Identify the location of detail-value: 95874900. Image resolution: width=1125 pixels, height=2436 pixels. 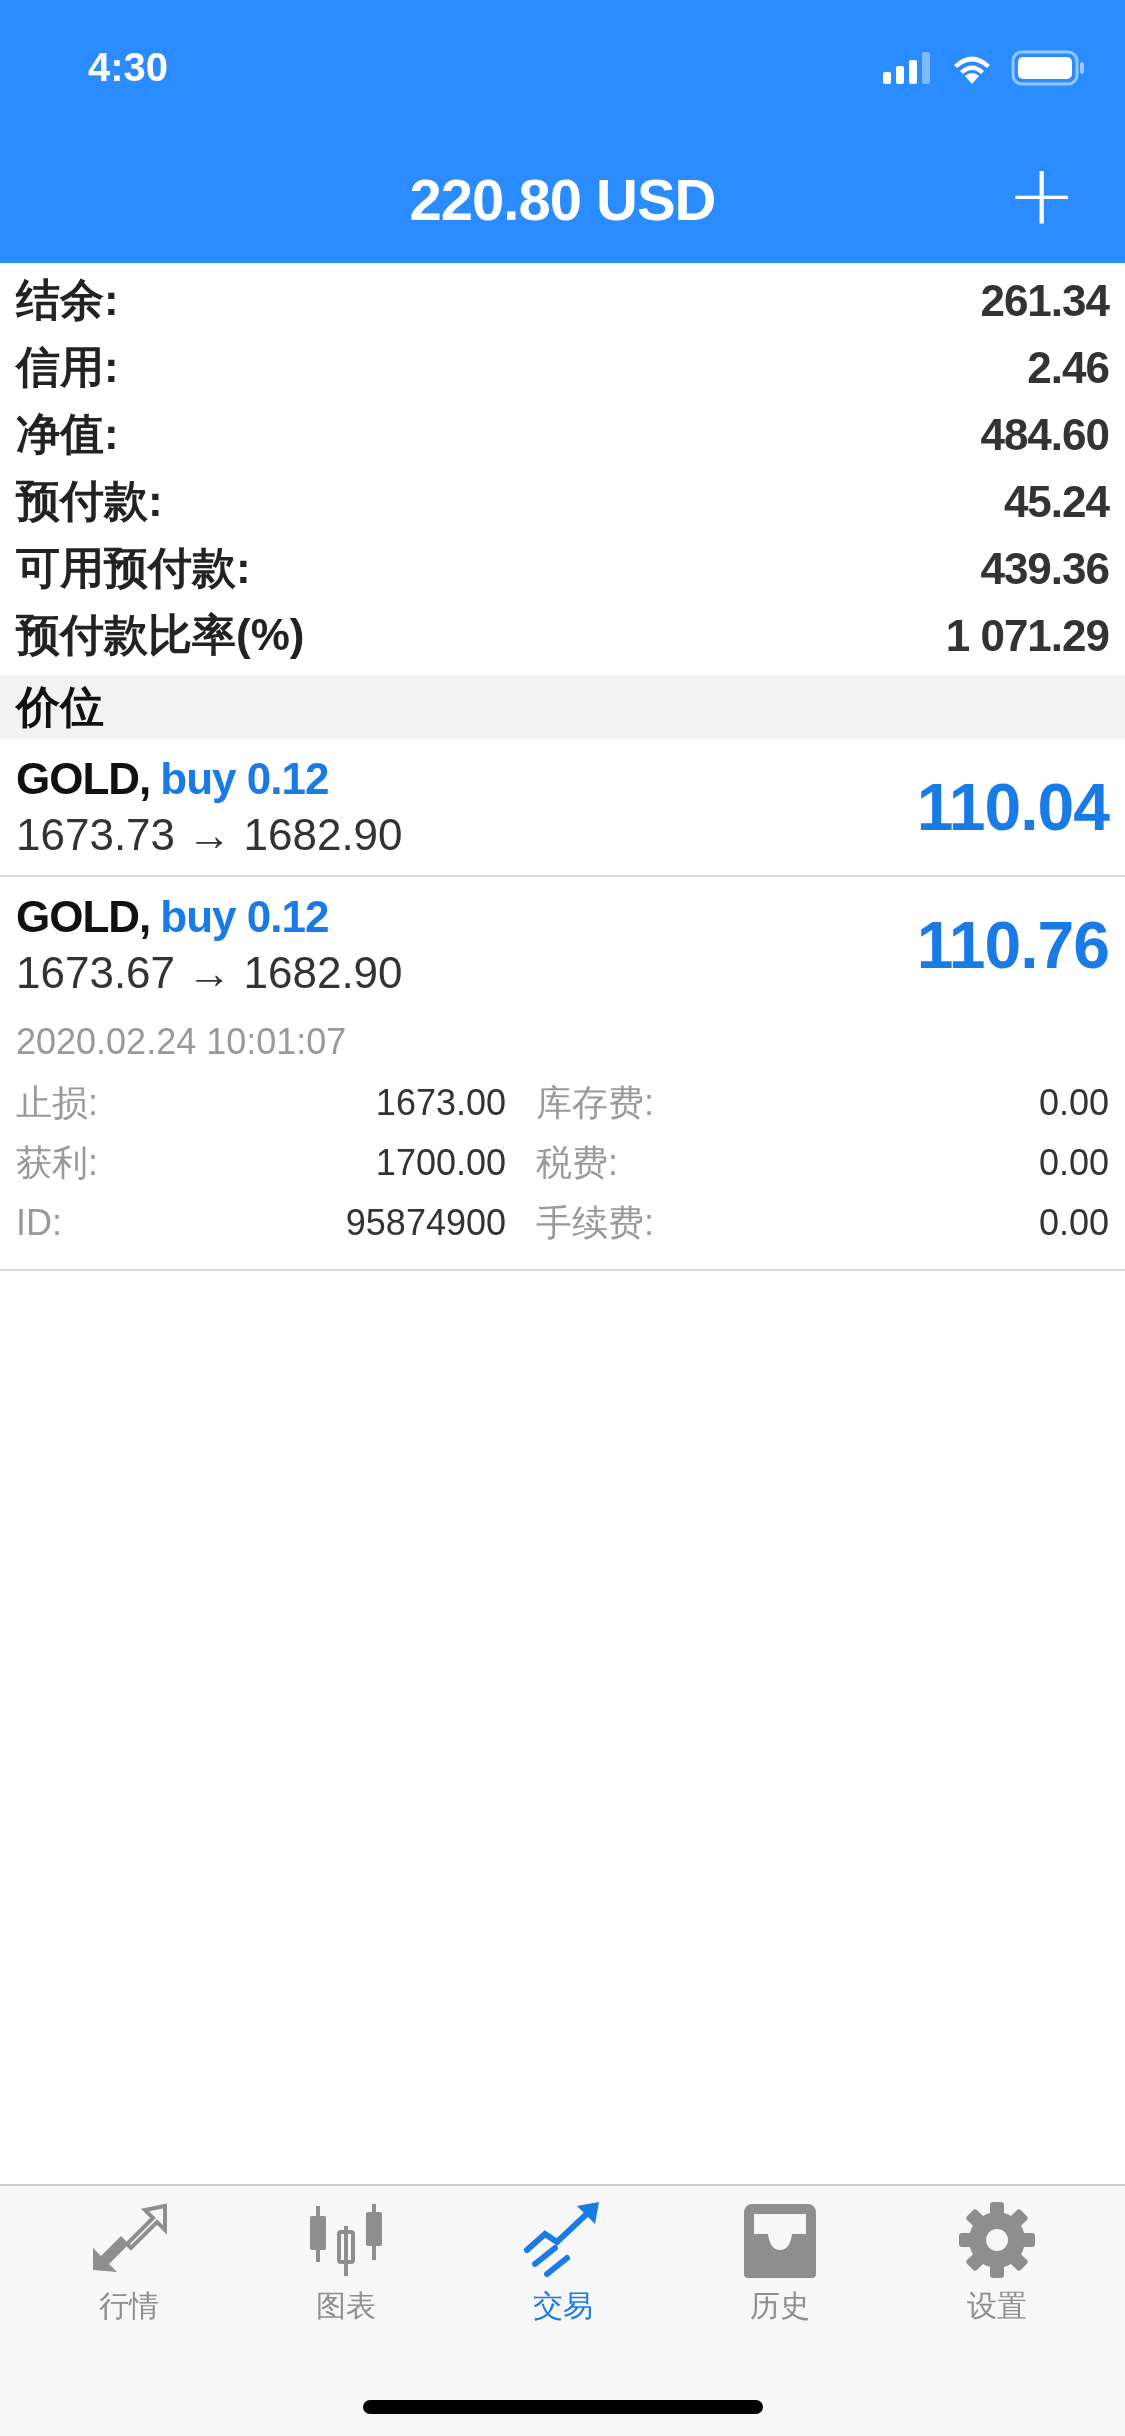
(425, 1223).